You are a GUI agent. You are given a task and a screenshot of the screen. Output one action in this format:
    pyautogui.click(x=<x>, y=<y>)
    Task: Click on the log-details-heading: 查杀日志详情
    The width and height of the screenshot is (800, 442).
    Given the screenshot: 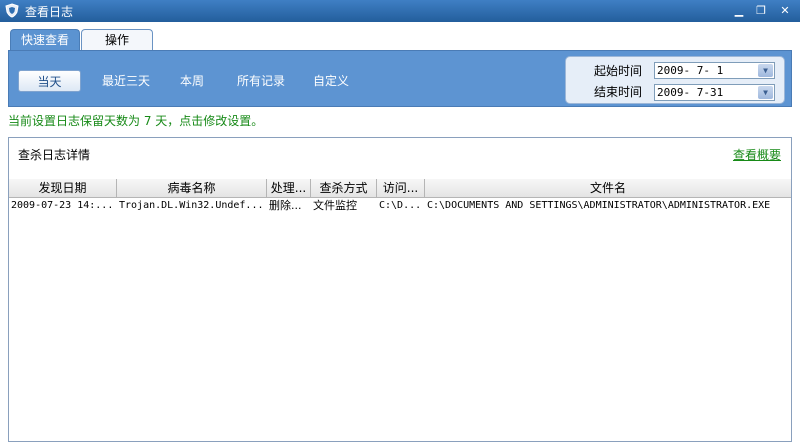 What is the action you would take?
    pyautogui.click(x=54, y=155)
    